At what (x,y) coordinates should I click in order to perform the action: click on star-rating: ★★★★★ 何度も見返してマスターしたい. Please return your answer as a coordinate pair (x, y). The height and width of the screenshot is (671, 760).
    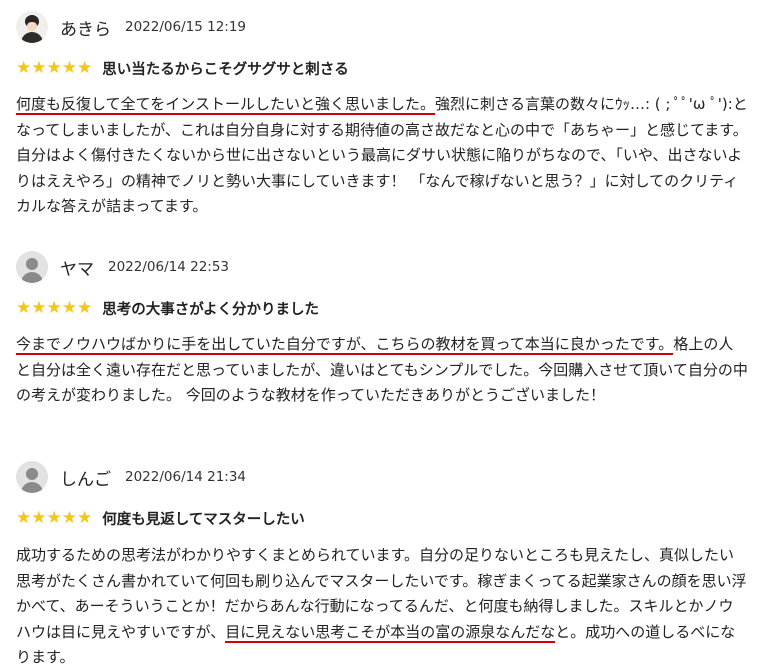
    Looking at the image, I should click on (160, 518).